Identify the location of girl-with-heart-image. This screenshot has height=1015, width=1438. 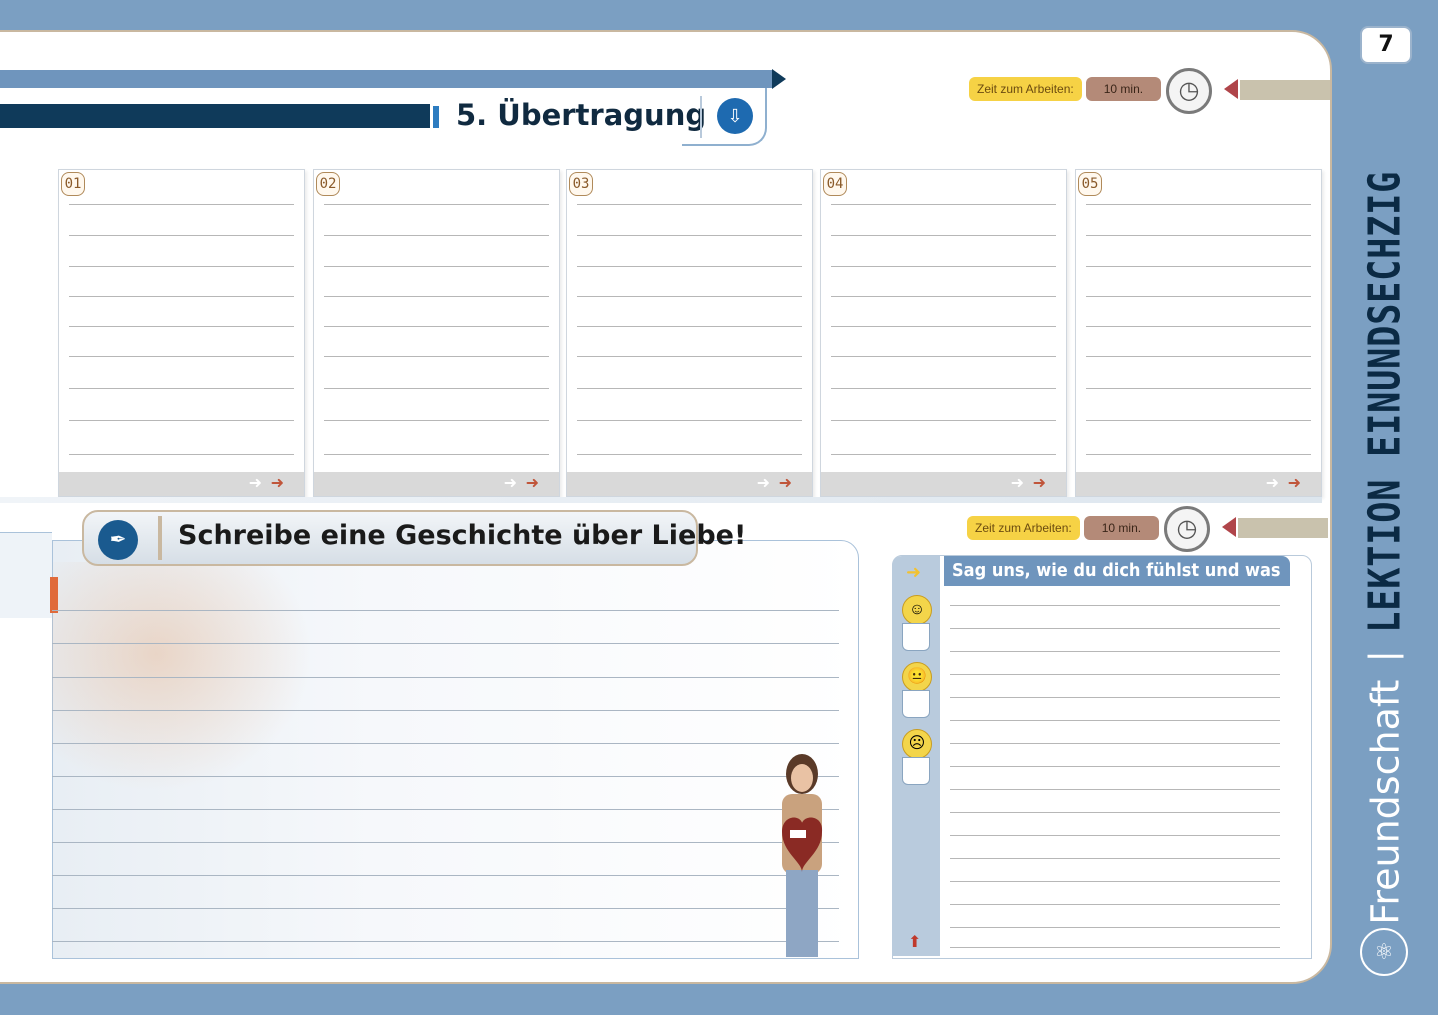
(802, 855).